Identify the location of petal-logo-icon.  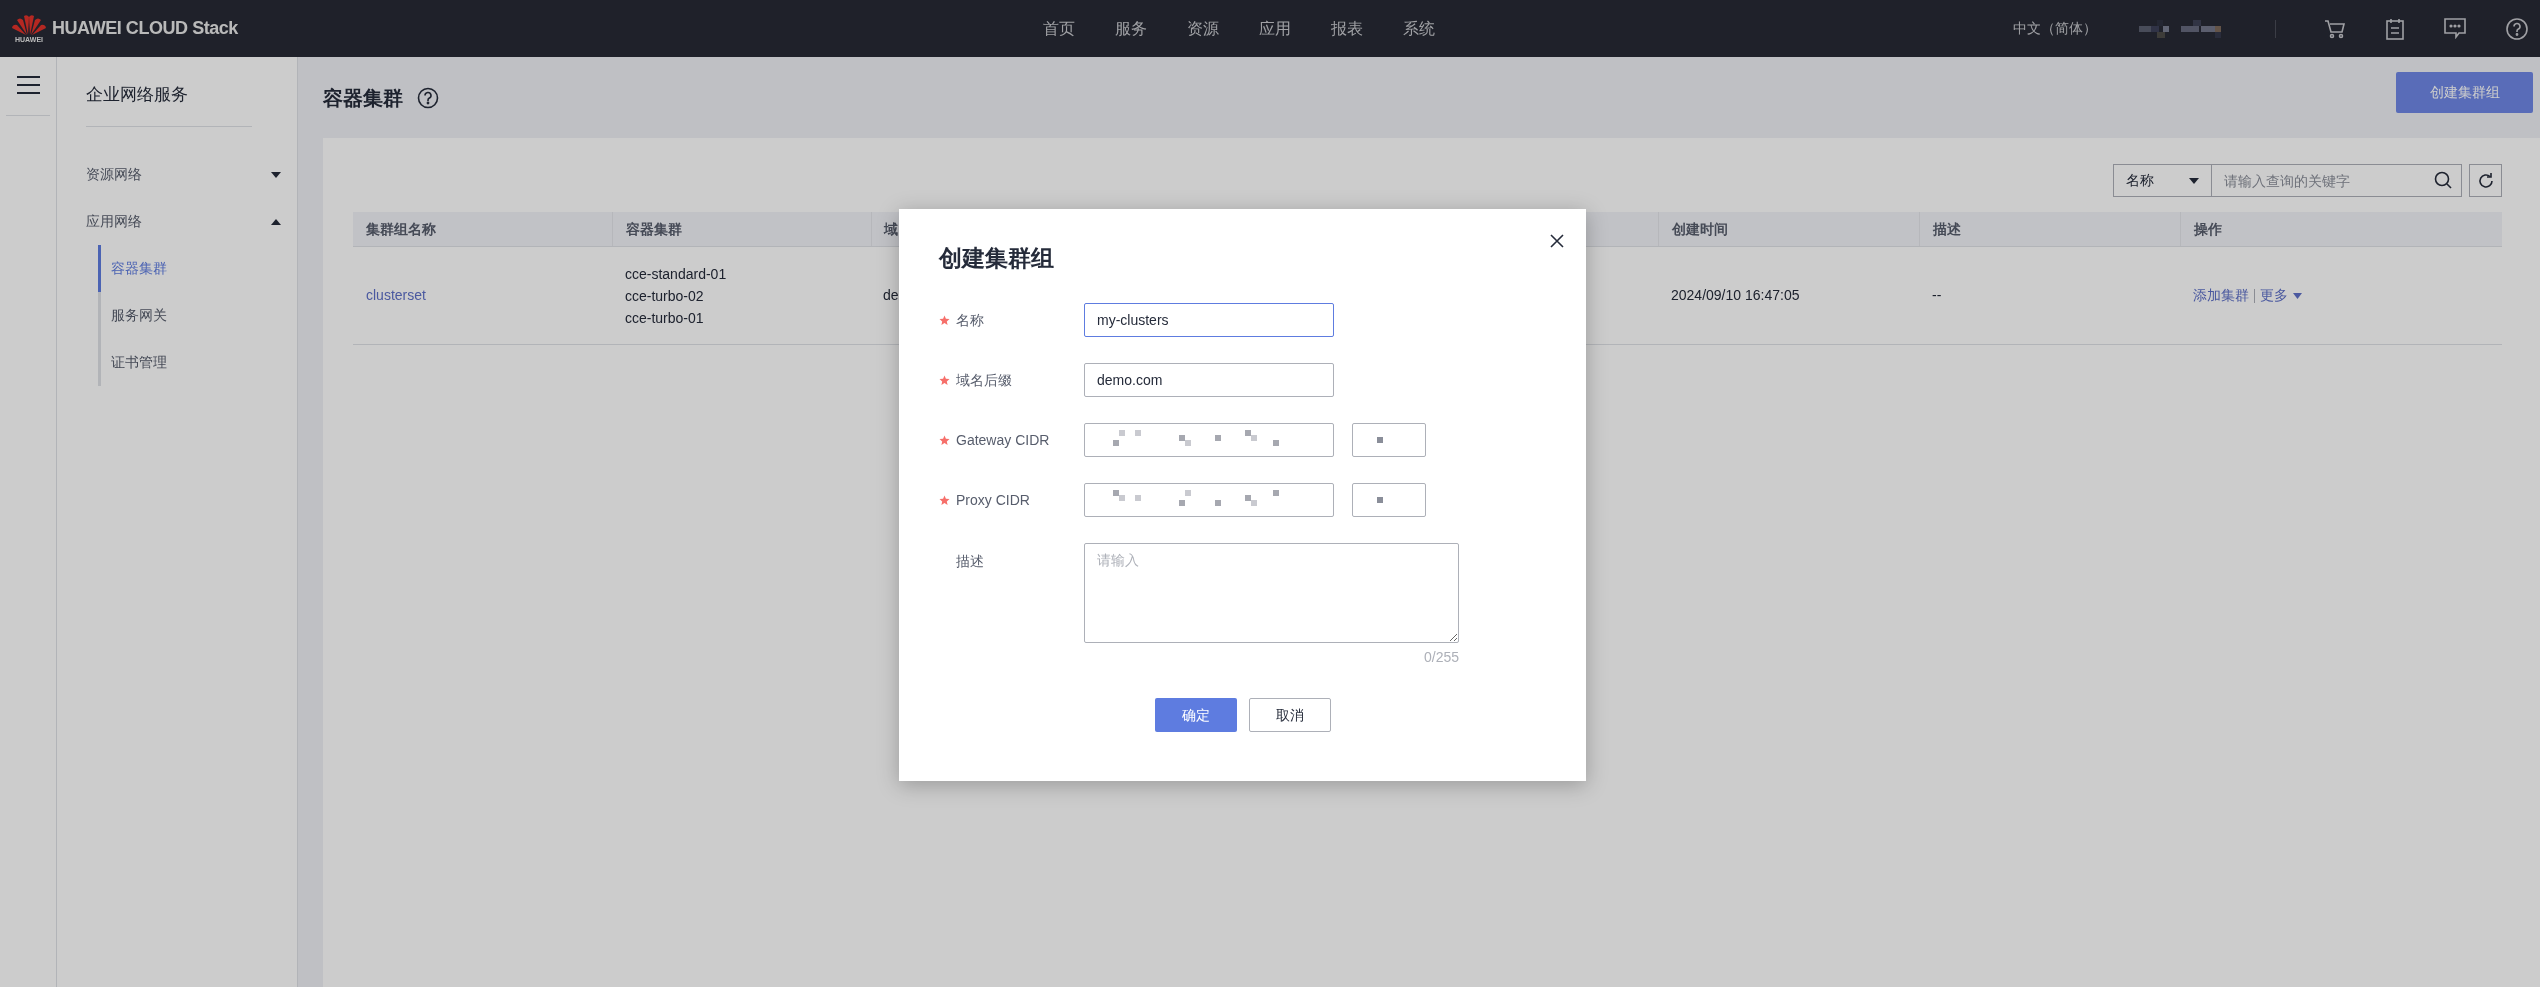
(29, 25).